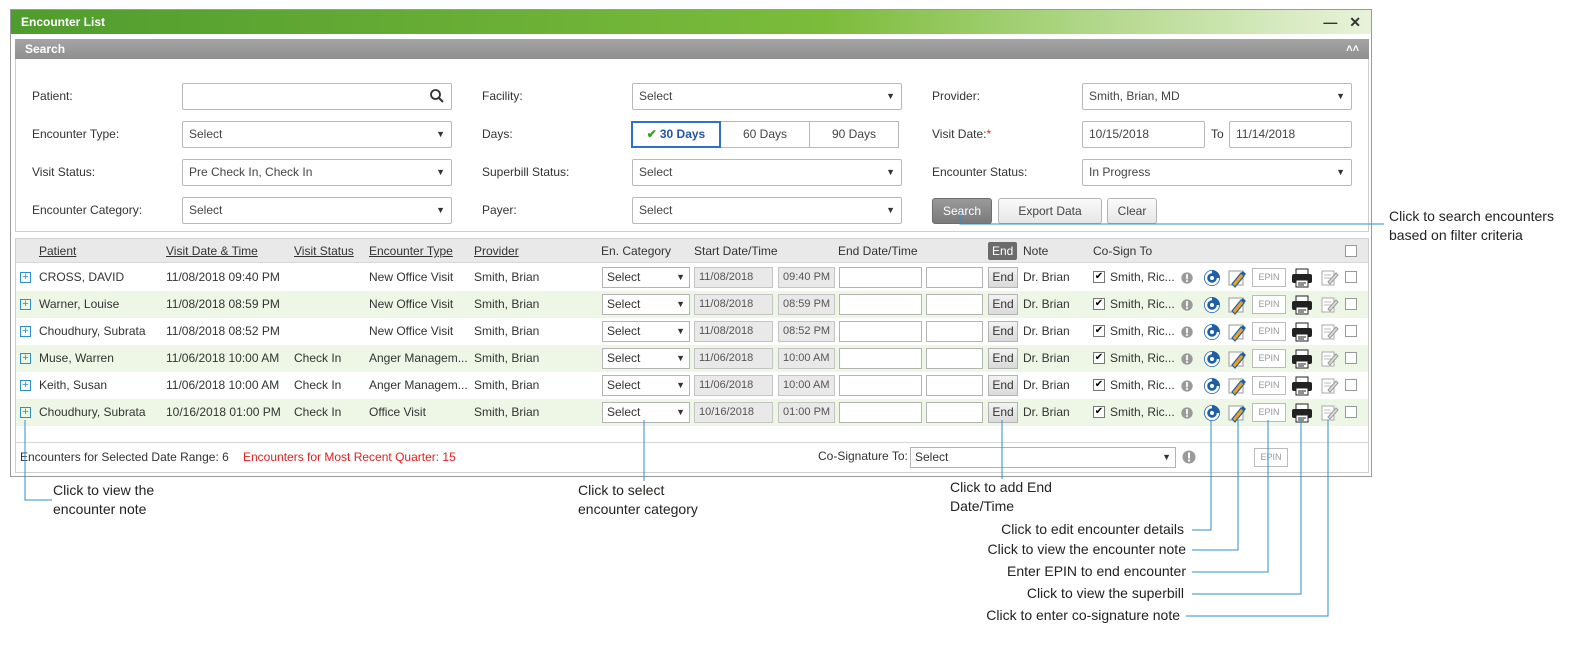 This screenshot has width=1574, height=648. Describe the element at coordinates (682, 134) in the screenshot. I see `days-30-label: 30 Days` at that location.